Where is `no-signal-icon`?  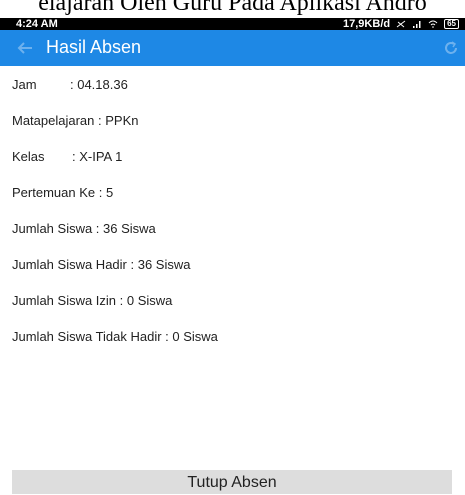 no-signal-icon is located at coordinates (401, 24).